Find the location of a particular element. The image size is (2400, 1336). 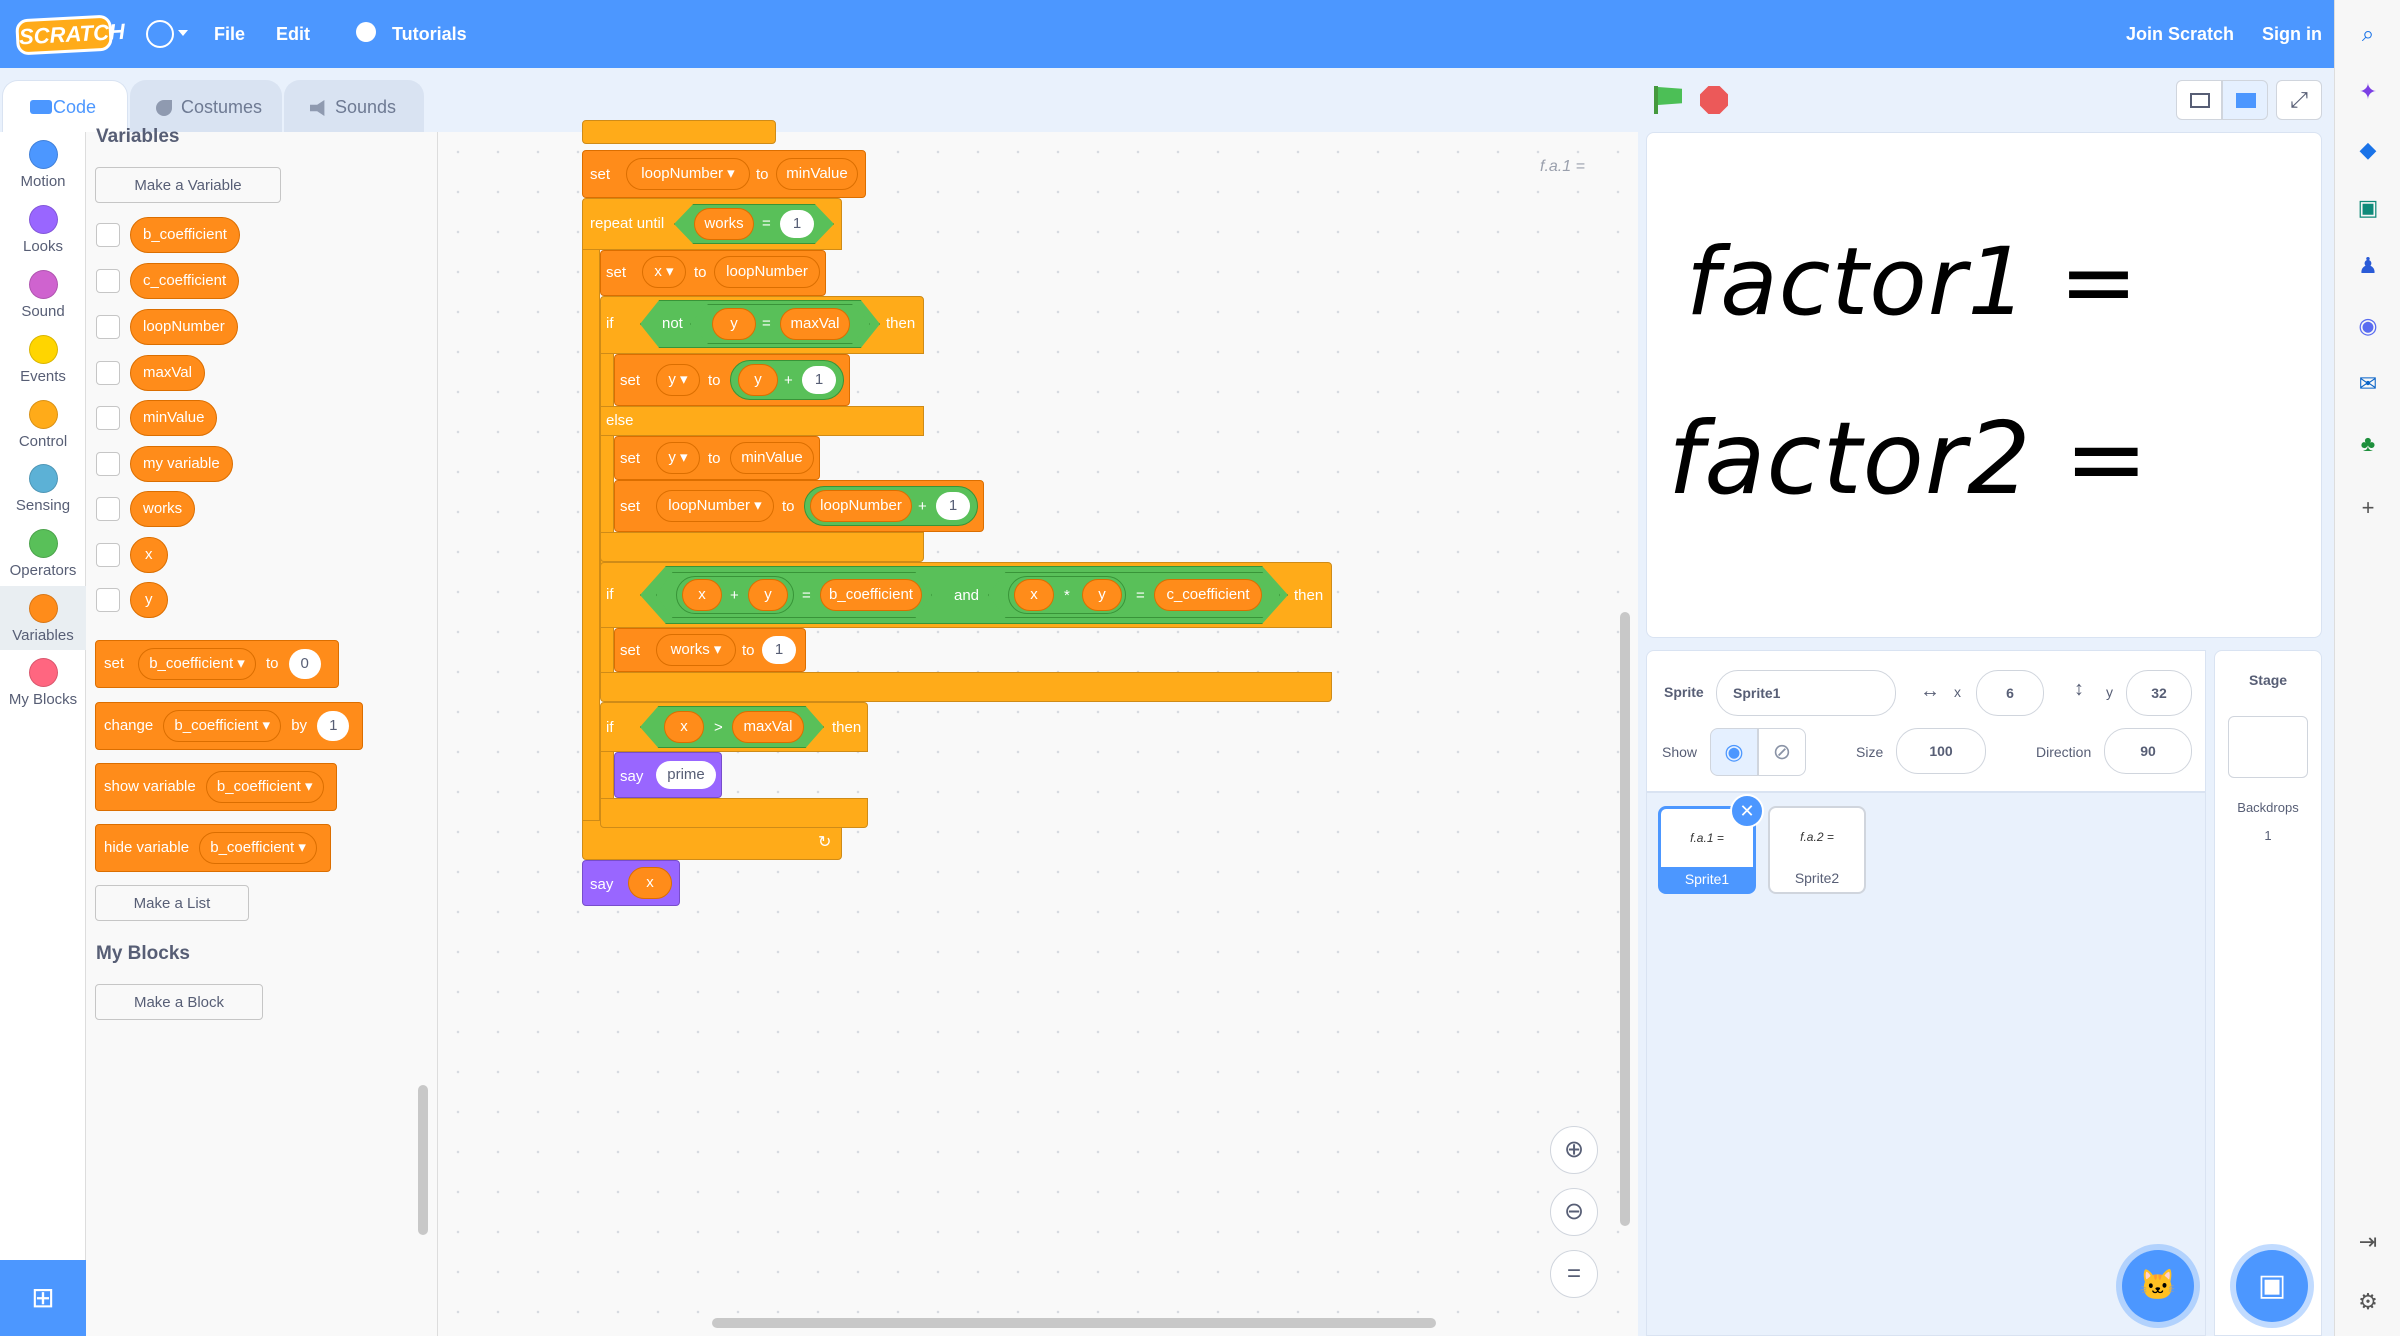

small-stage-icon is located at coordinates (2199, 100).